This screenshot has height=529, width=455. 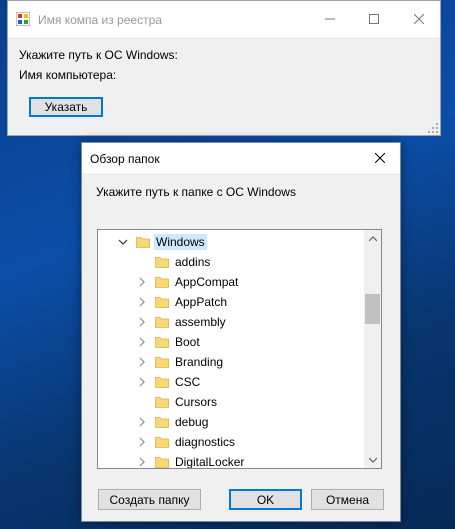 What do you see at coordinates (372, 309) in the screenshot?
I see `scroll-thumb` at bounding box center [372, 309].